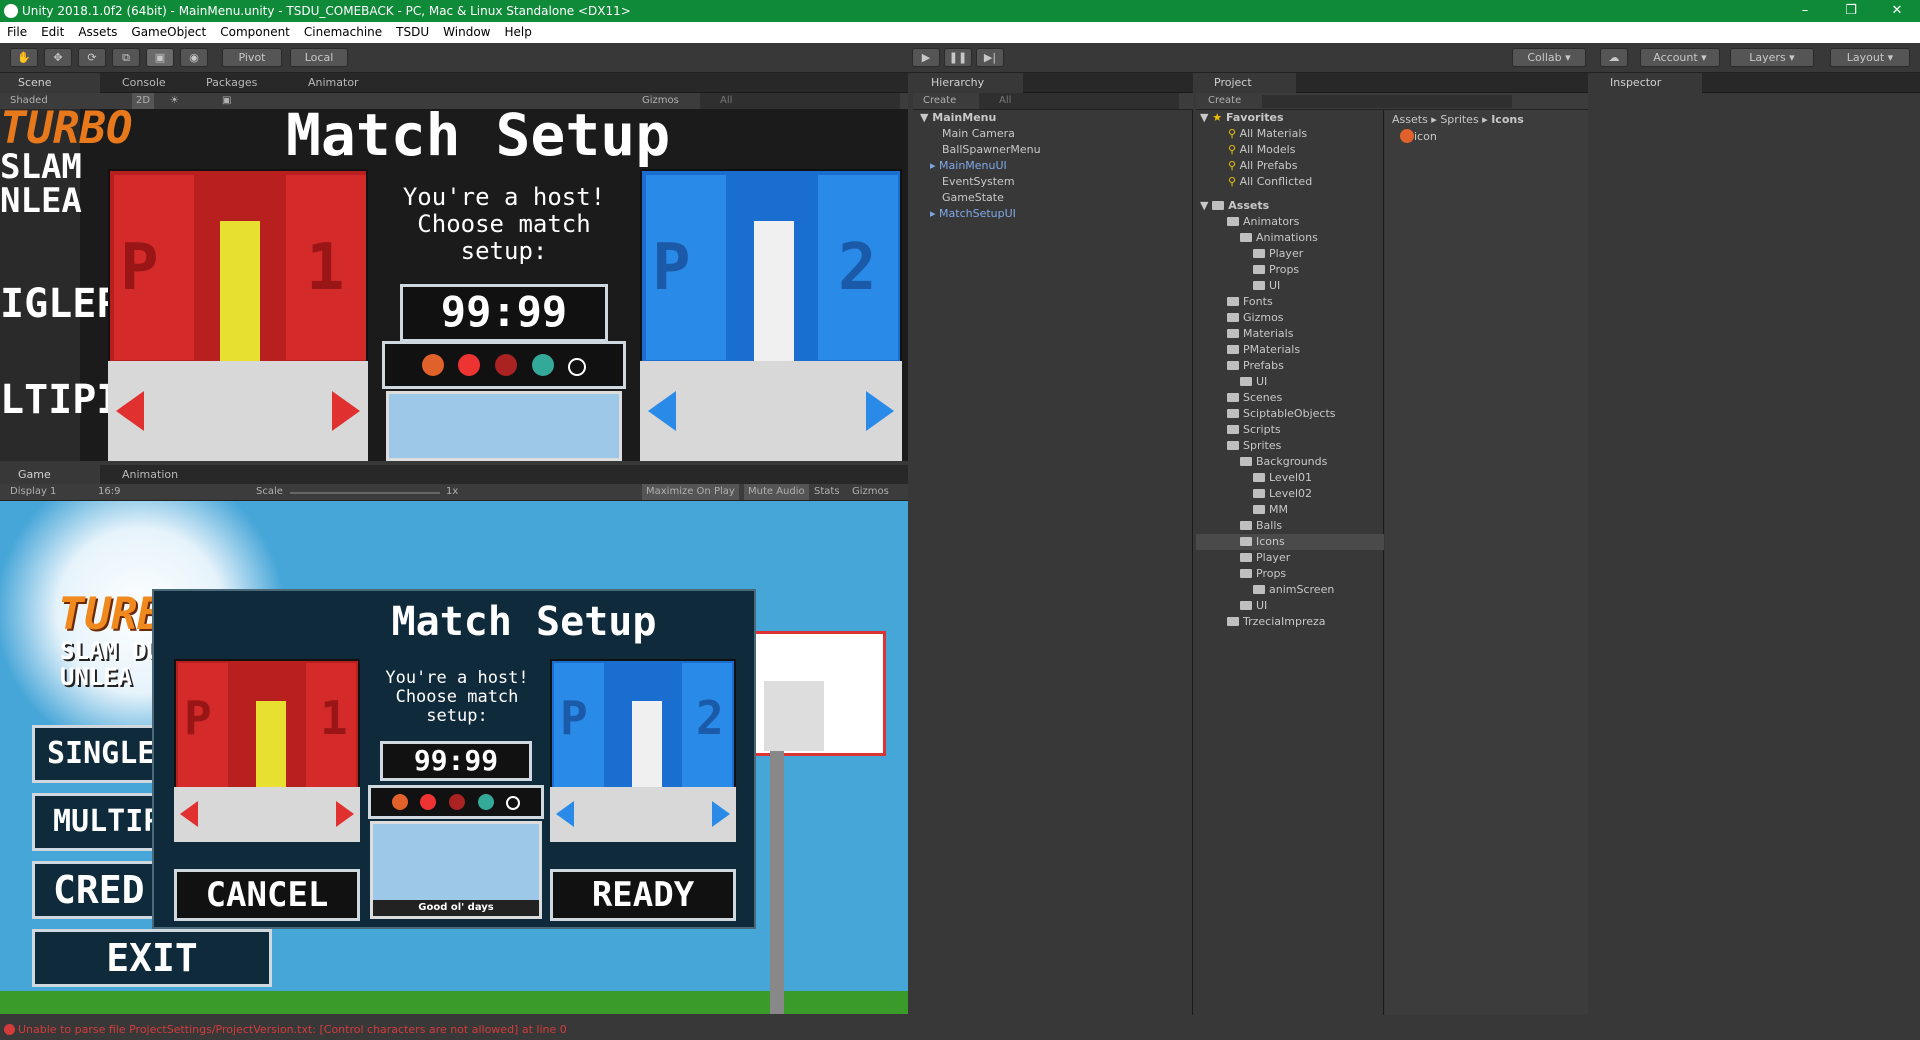  I want to click on tab-animator: Animator, so click(340, 83).